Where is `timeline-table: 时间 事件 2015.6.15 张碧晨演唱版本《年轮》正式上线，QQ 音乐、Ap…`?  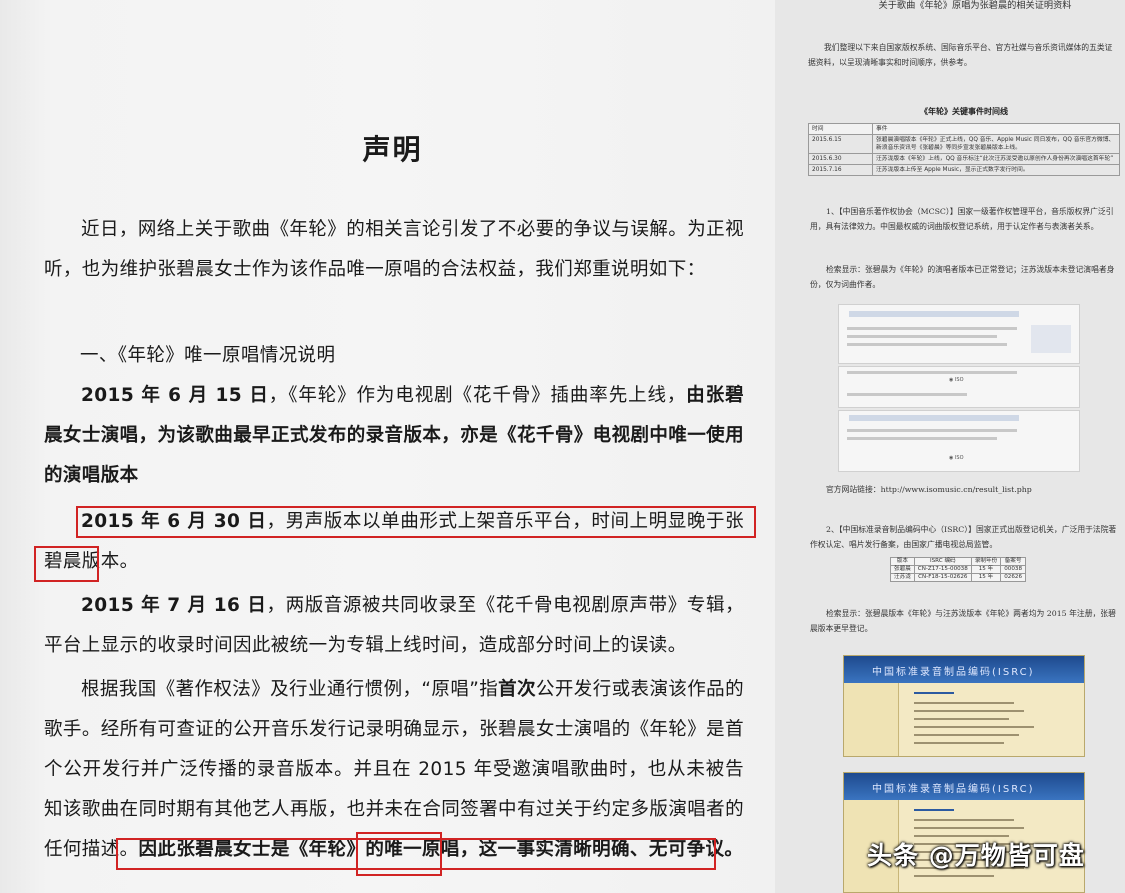
timeline-table: 时间 事件 2015.6.15 张碧晨演唱版本《年轮》正式上线，QQ 音乐、Ap… is located at coordinates (964, 149).